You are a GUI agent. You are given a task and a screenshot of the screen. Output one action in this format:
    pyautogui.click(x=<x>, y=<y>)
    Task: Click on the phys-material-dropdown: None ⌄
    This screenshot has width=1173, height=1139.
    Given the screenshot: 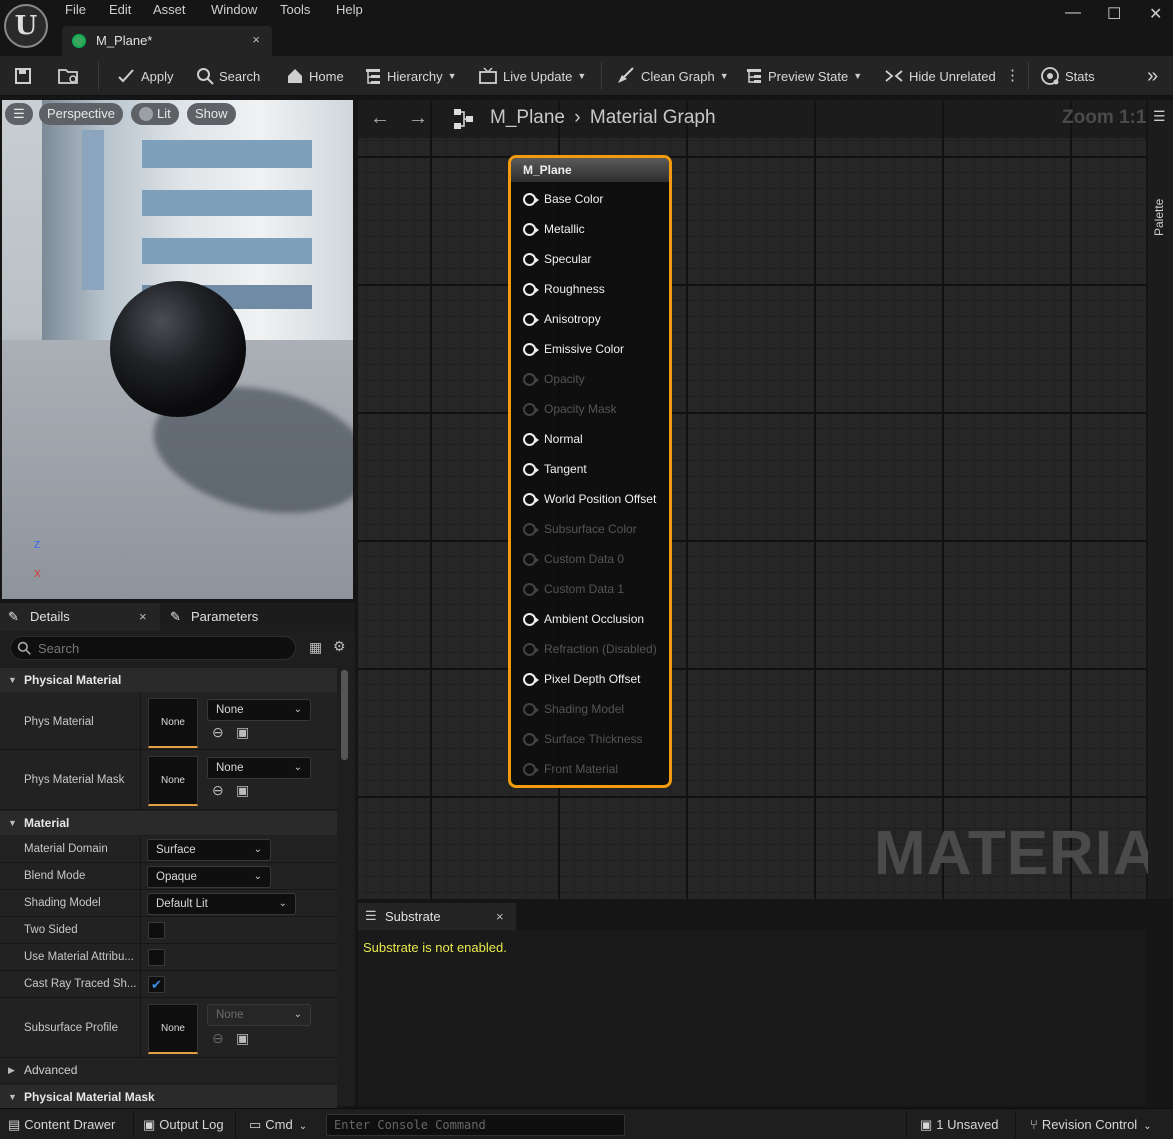 What is the action you would take?
    pyautogui.click(x=259, y=710)
    